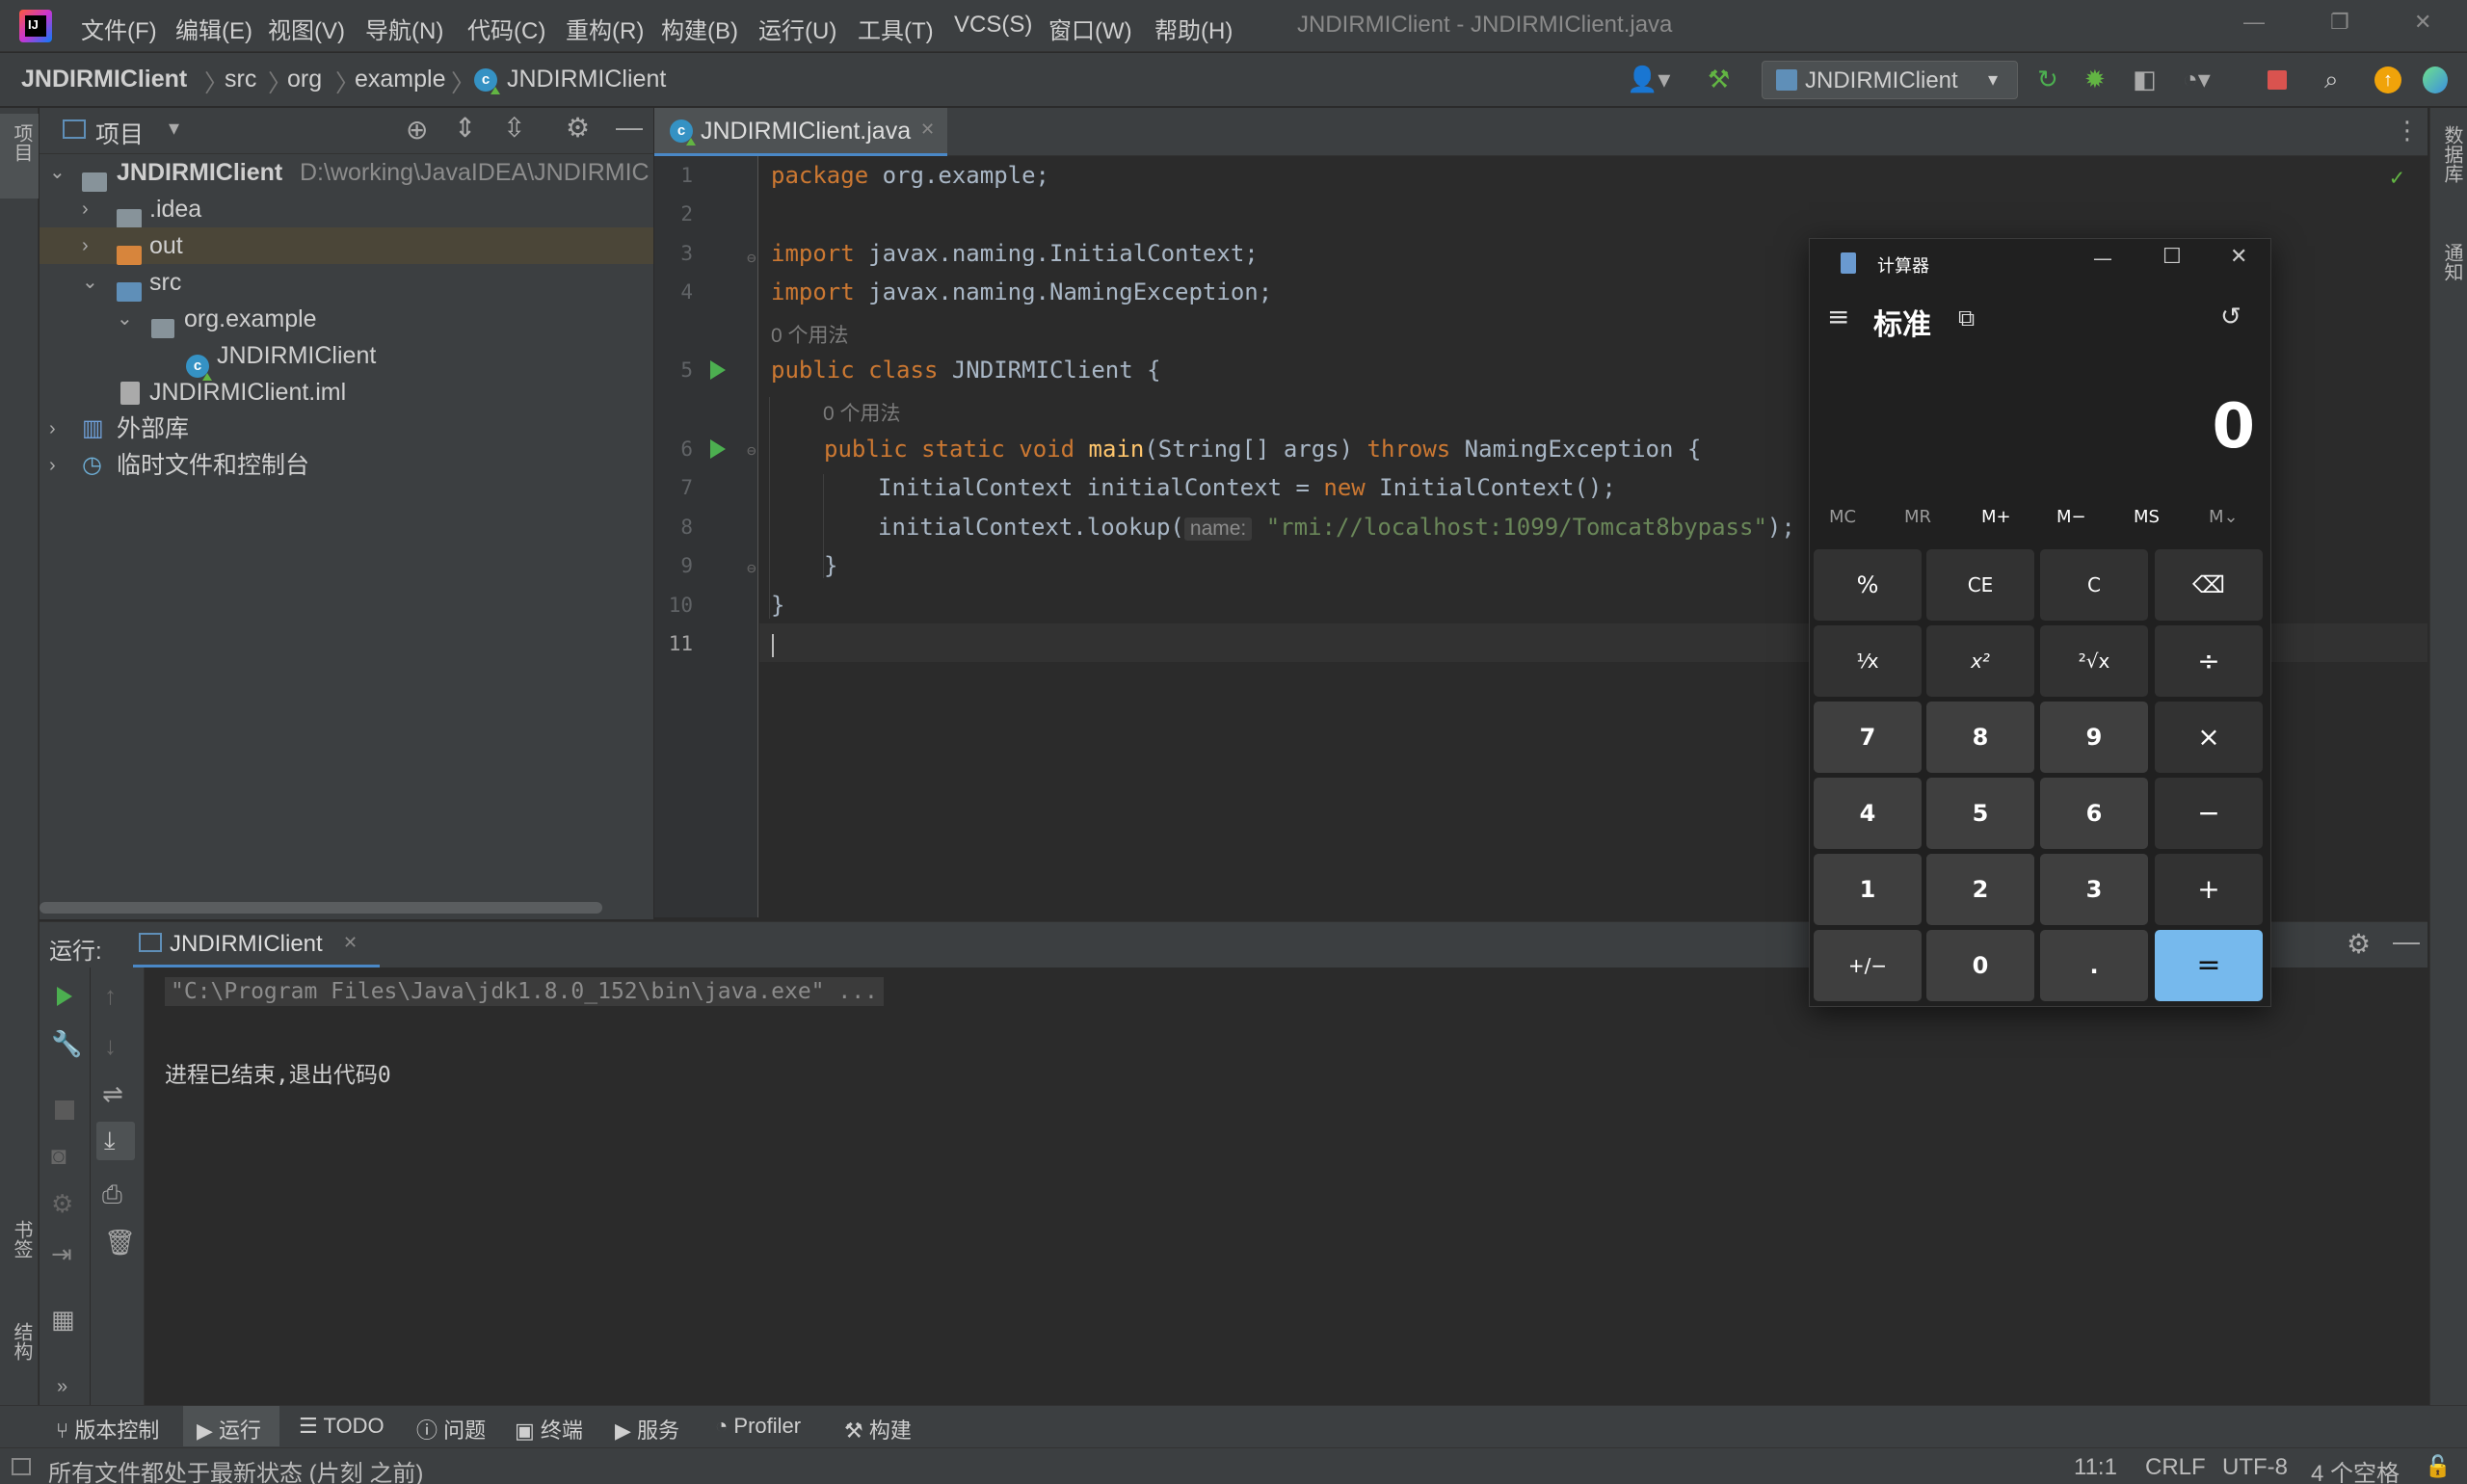 Image resolution: width=2467 pixels, height=1484 pixels. I want to click on usage-hint: 0 个用法, so click(862, 412).